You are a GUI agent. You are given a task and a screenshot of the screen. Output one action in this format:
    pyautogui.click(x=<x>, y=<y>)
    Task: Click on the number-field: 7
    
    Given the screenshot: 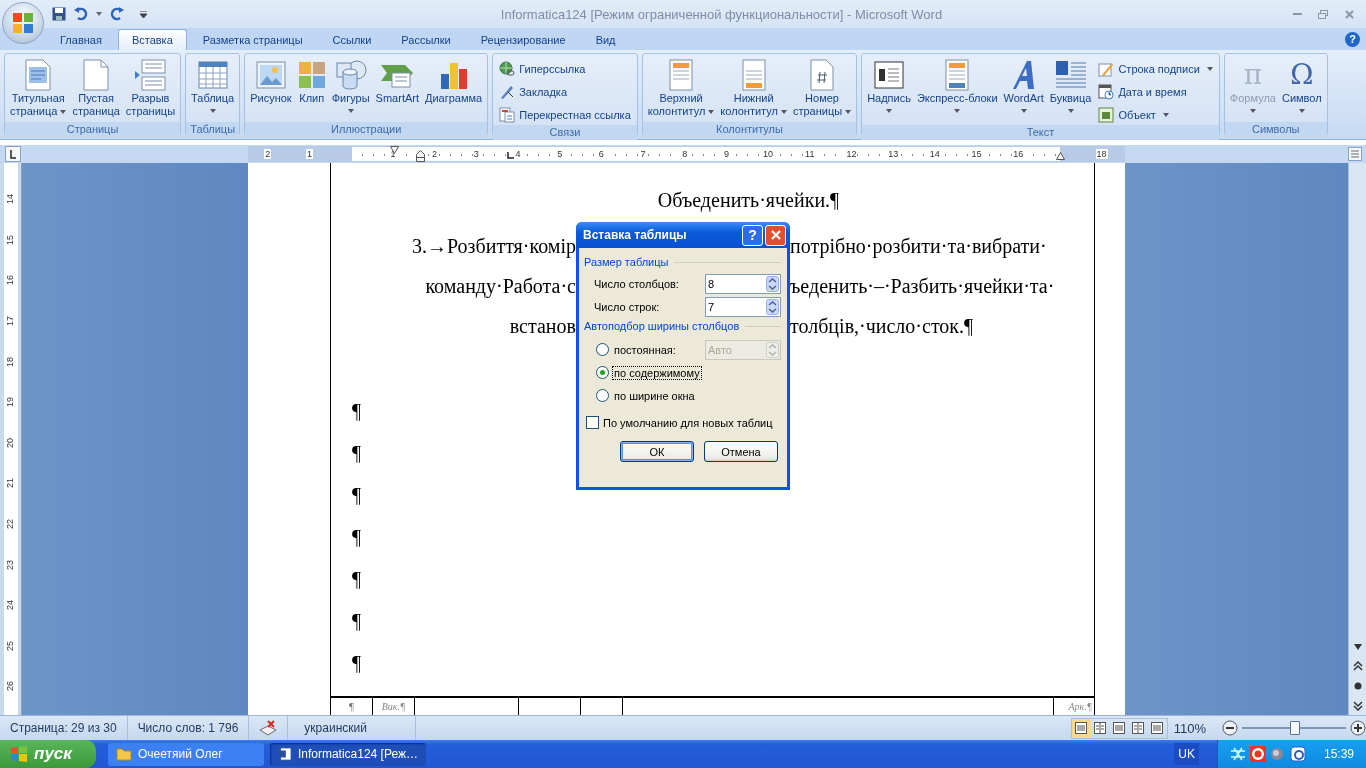 What is the action you would take?
    pyautogui.click(x=743, y=307)
    